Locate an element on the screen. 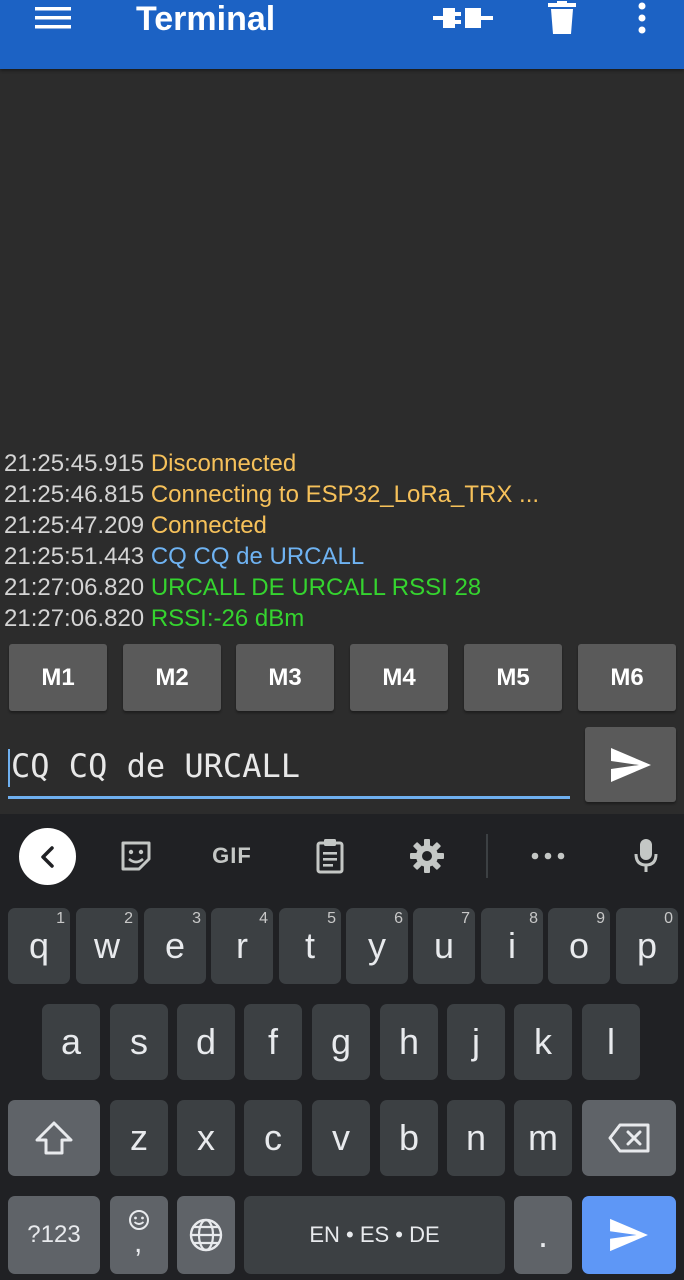 The height and width of the screenshot is (1280, 684). key-p: p0 is located at coordinates (647, 946).